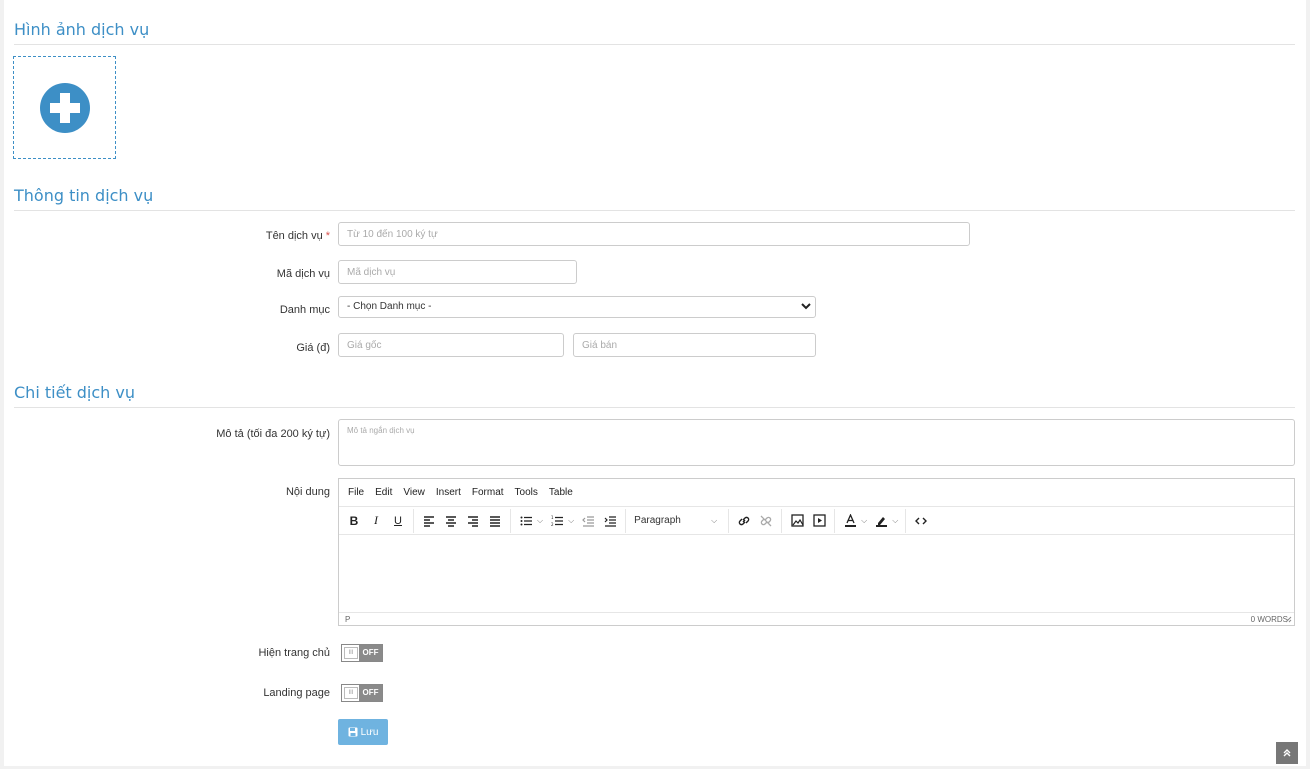 The height and width of the screenshot is (769, 1310). Describe the element at coordinates (167, 275) in the screenshot. I see `service-code-label-row: Mã dịch vụ` at that location.